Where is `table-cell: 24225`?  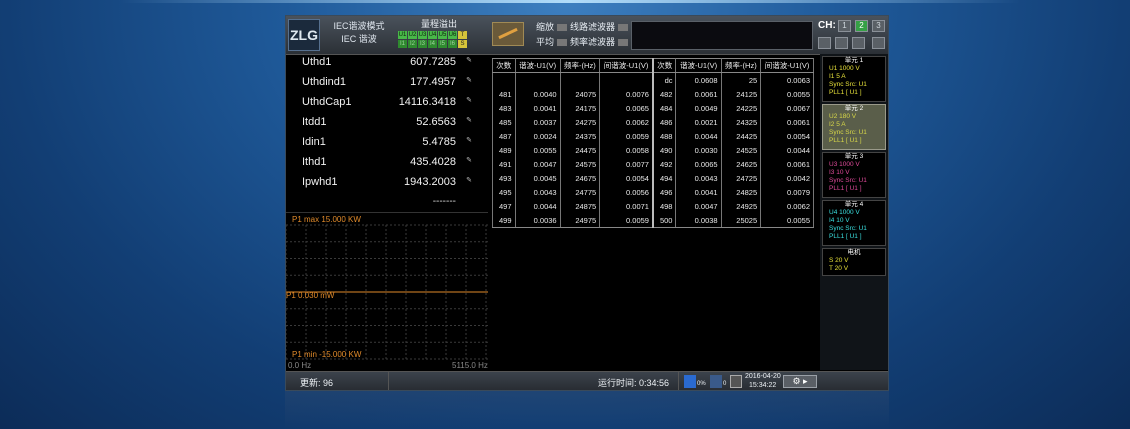
table-cell: 24225 is located at coordinates (741, 108).